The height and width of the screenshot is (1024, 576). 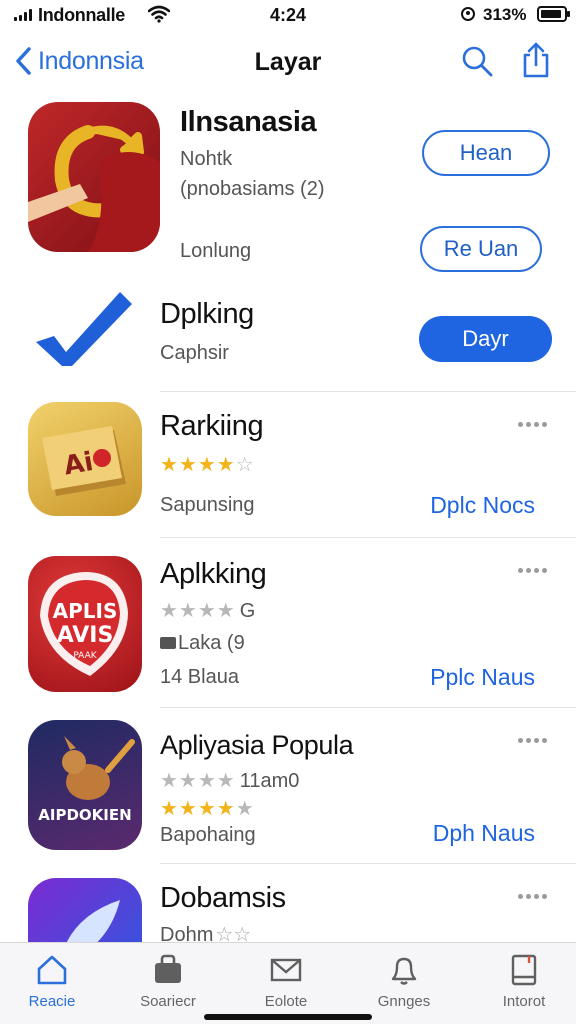 What do you see at coordinates (207, 314) in the screenshot?
I see `app-name: Dplking` at bounding box center [207, 314].